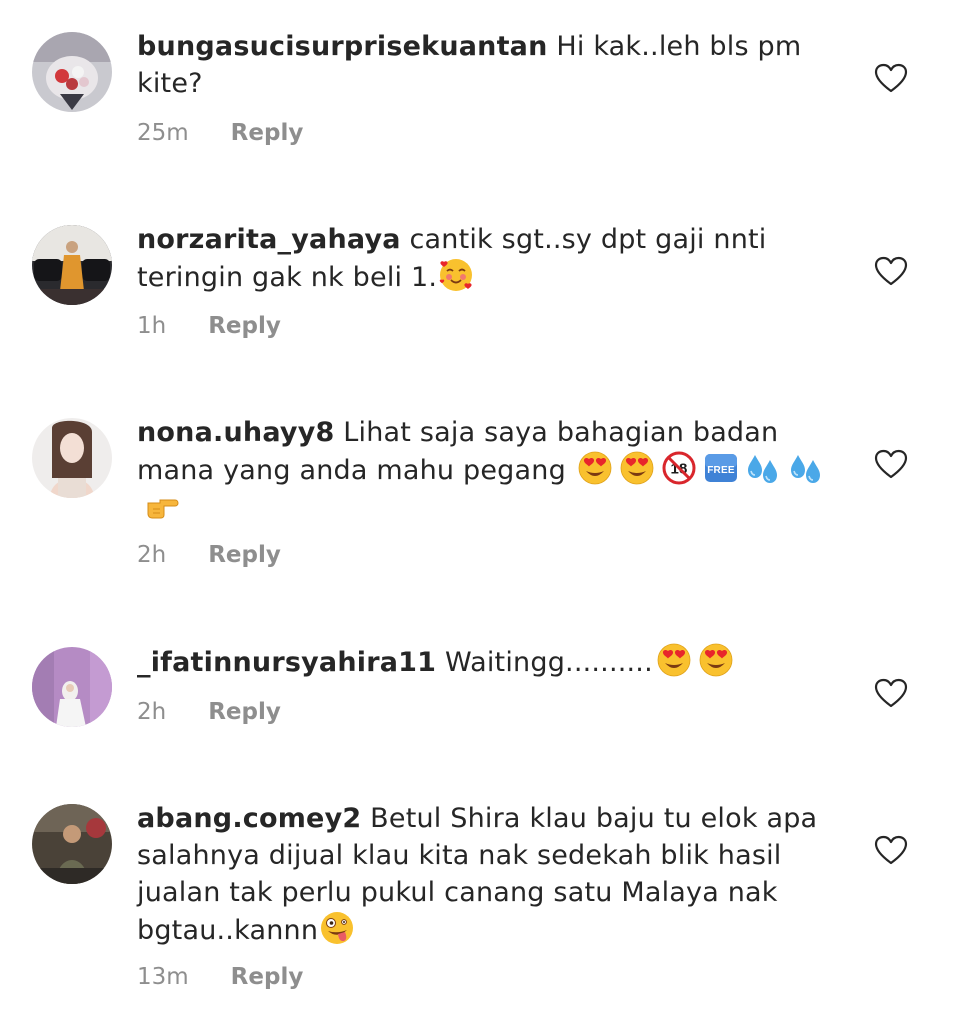 Image resolution: width=964 pixels, height=1024 pixels. Describe the element at coordinates (236, 432) in the screenshot. I see `comment-username: nona.uhayy8` at that location.